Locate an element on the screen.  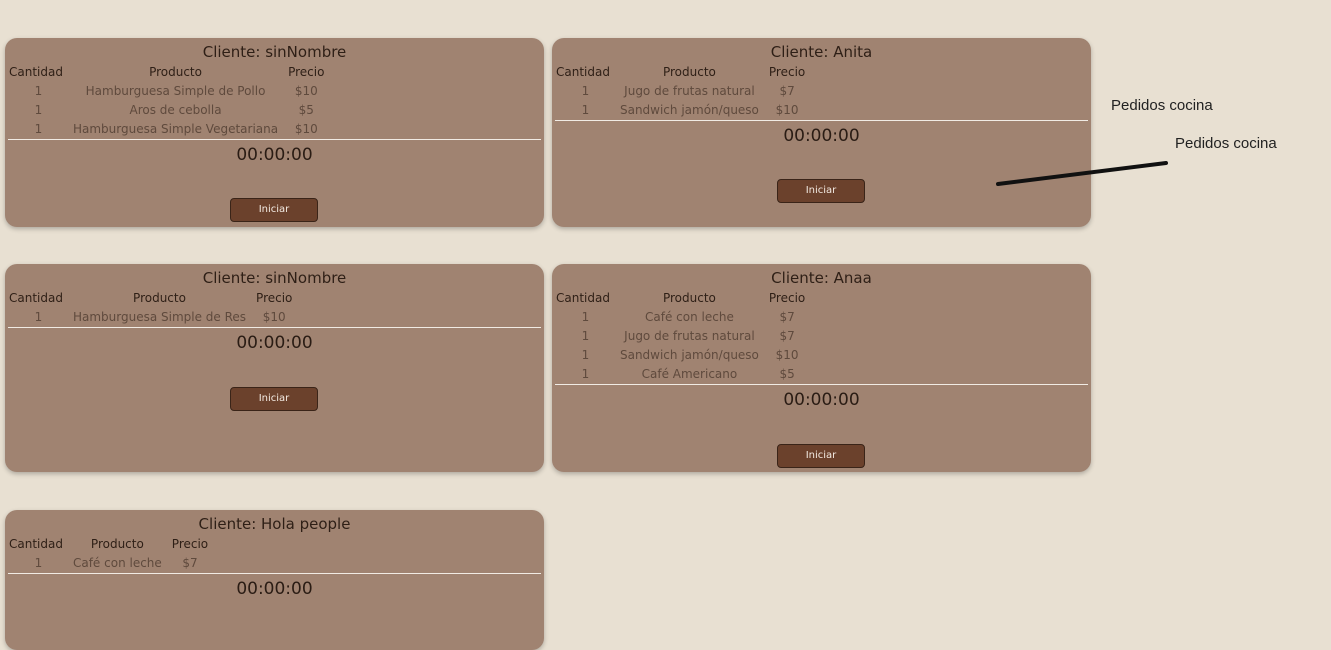
client-title: Cliente: Anita is located at coordinates (821, 52).